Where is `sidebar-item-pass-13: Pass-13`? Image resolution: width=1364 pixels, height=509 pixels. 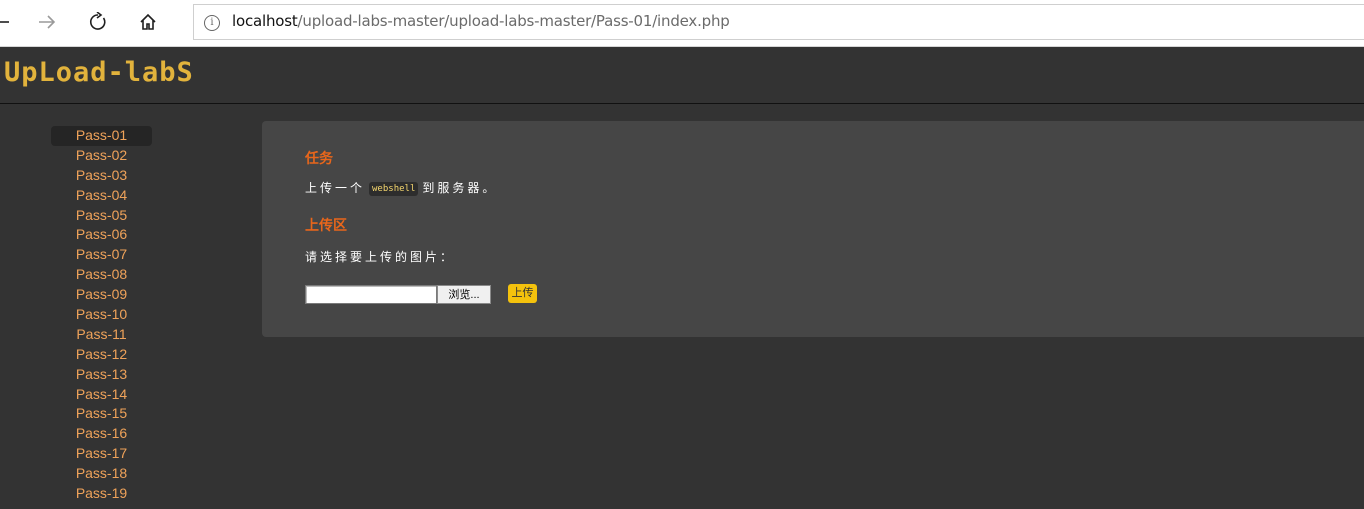 sidebar-item-pass-13: Pass-13 is located at coordinates (101, 375).